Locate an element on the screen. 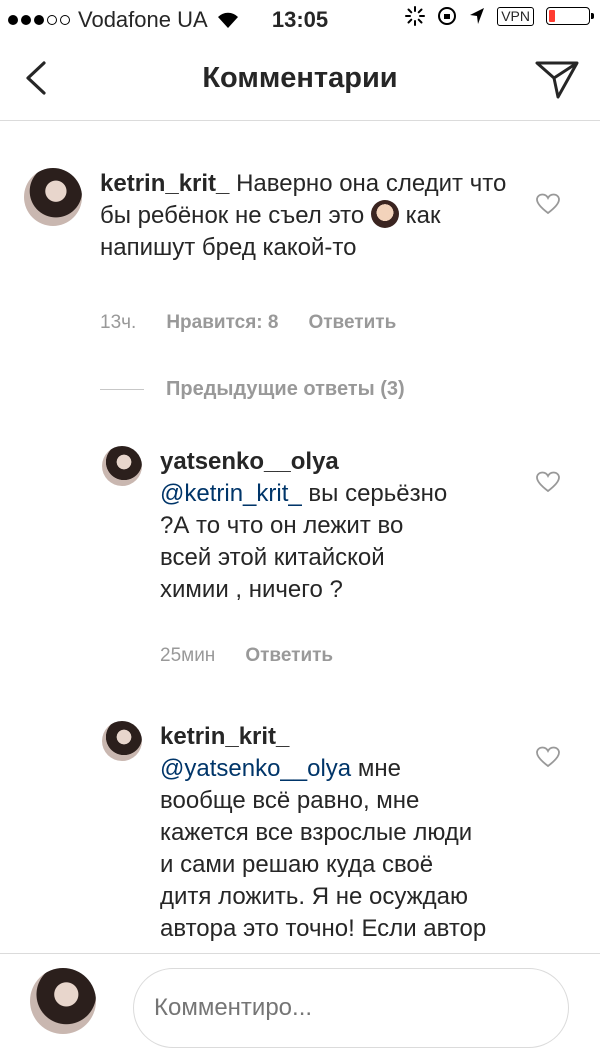  loading-icon is located at coordinates (415, 16).